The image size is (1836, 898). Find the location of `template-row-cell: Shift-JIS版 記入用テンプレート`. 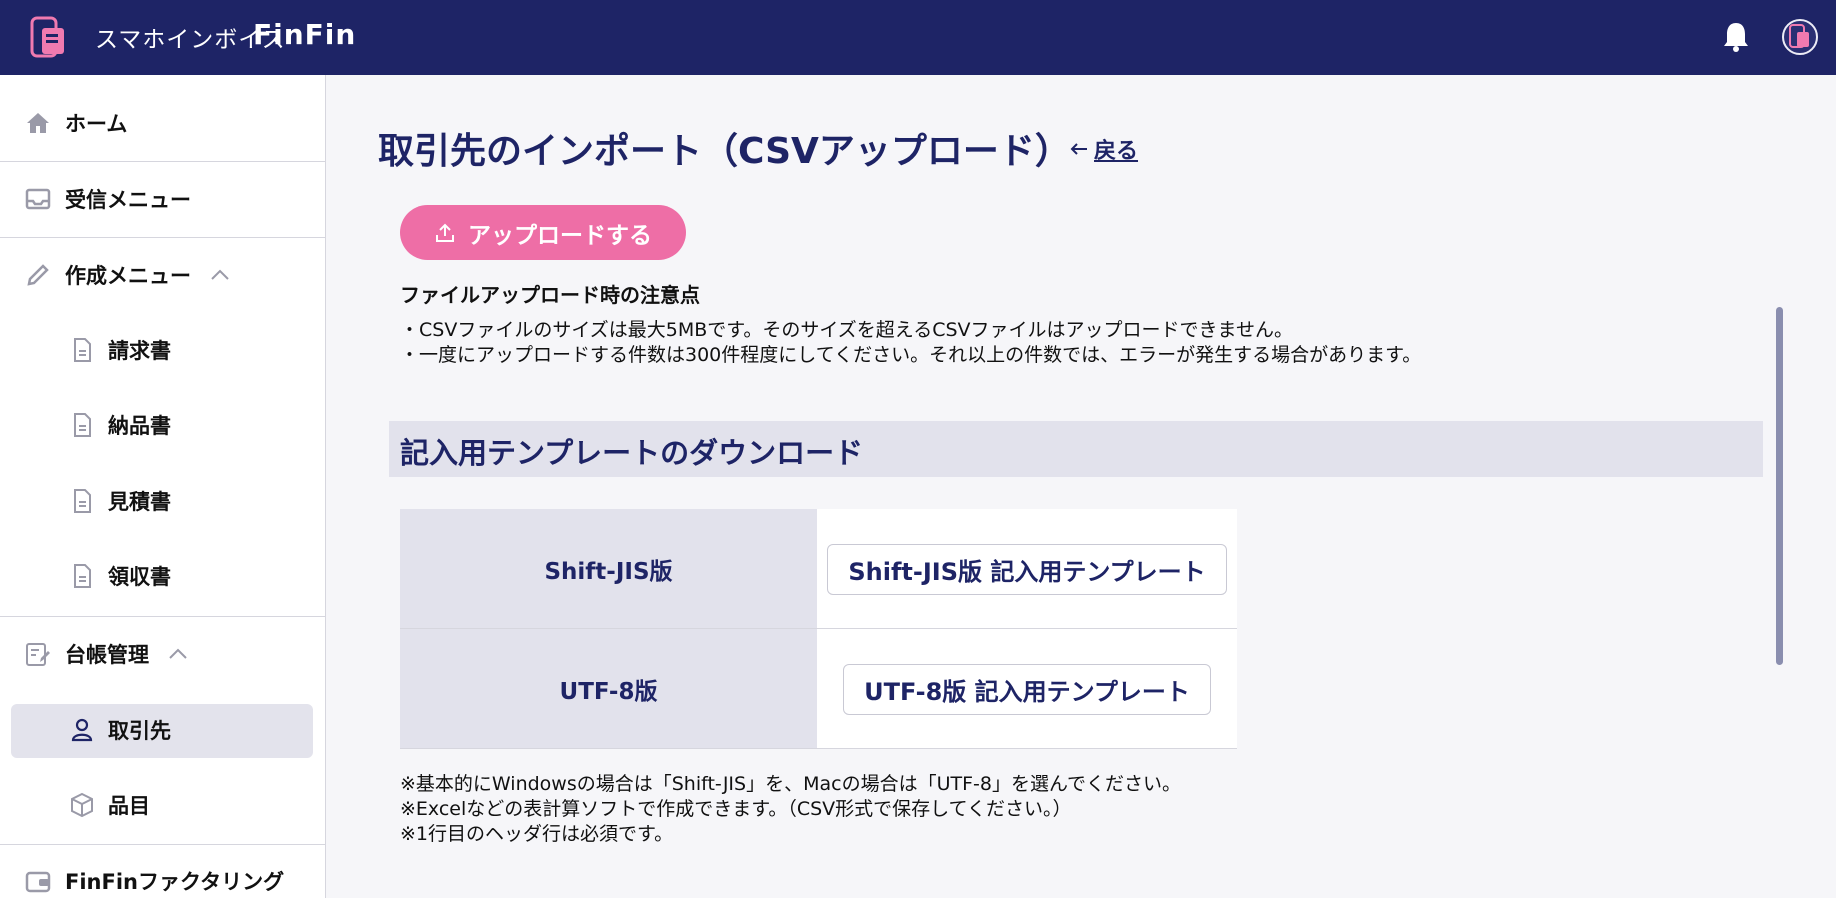

template-row-cell: Shift-JIS版 記入用テンプレート is located at coordinates (1027, 569).